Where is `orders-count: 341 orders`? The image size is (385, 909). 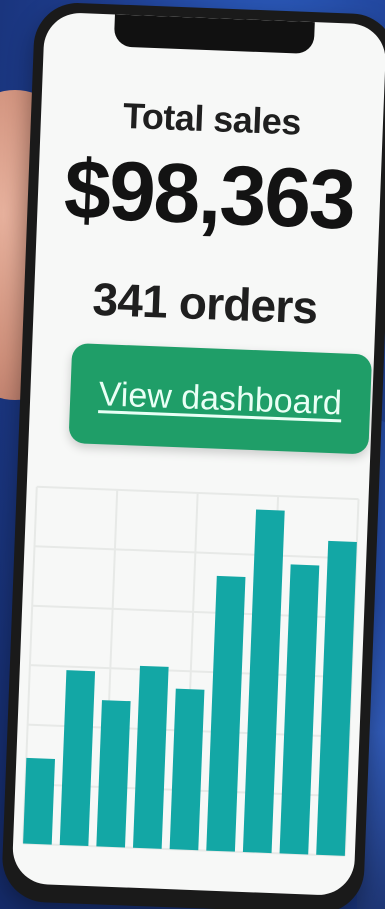
orders-count: 341 orders is located at coordinates (205, 303).